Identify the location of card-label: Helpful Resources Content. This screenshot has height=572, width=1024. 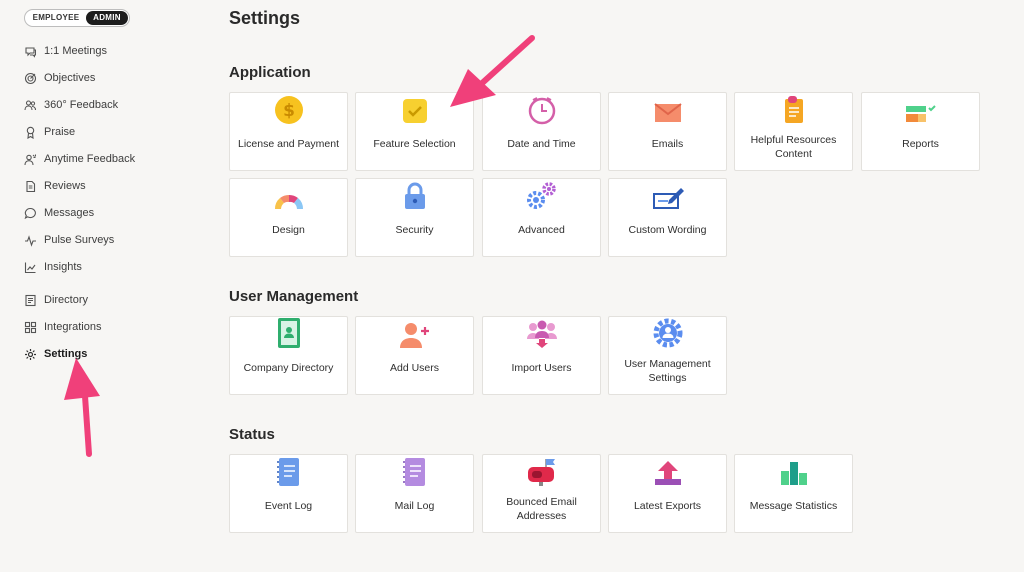
(793, 147).